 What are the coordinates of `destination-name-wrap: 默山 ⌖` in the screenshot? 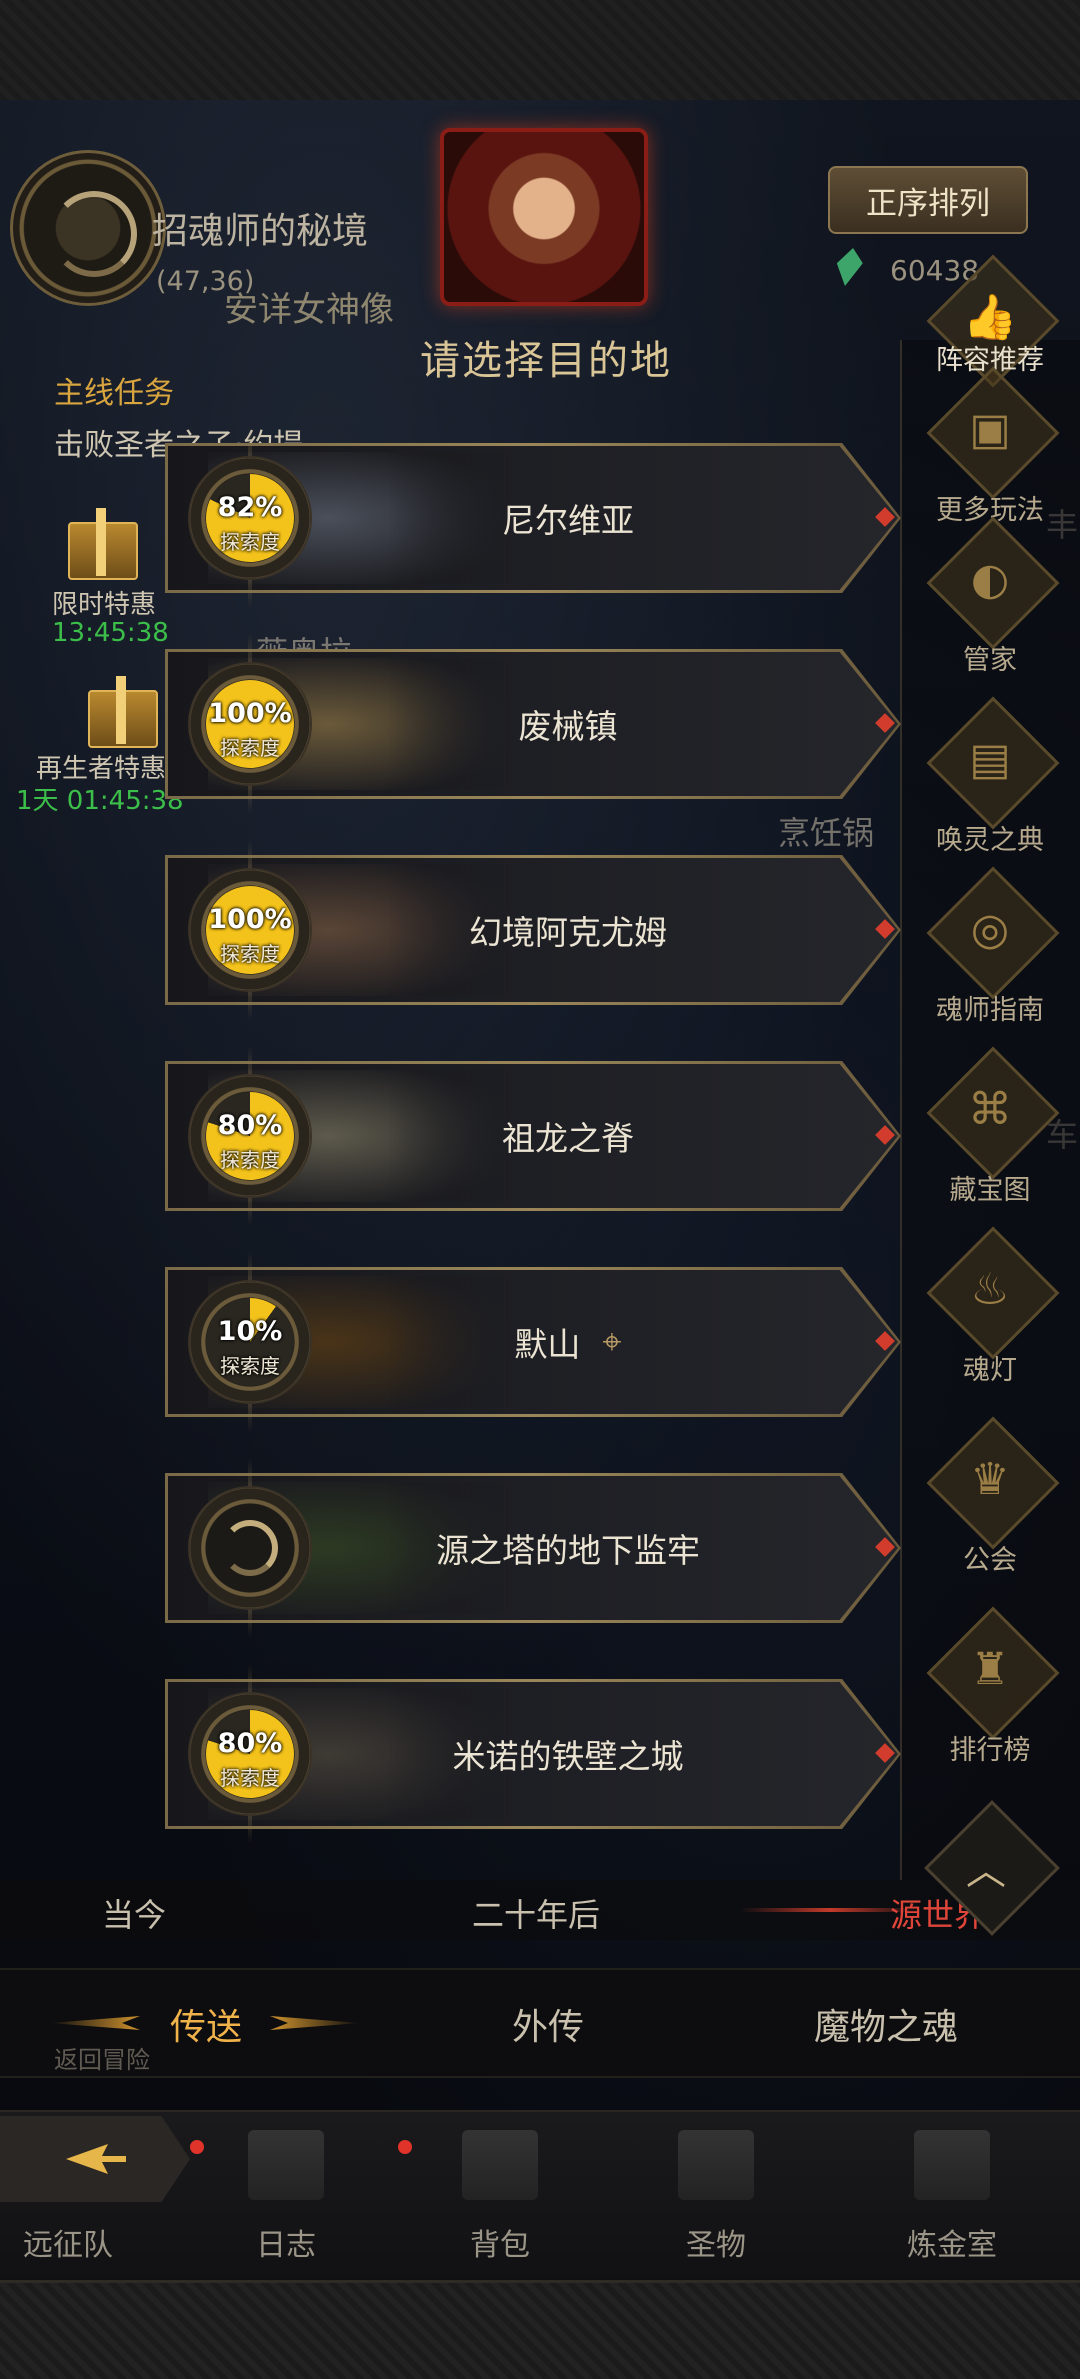 It's located at (568, 1342).